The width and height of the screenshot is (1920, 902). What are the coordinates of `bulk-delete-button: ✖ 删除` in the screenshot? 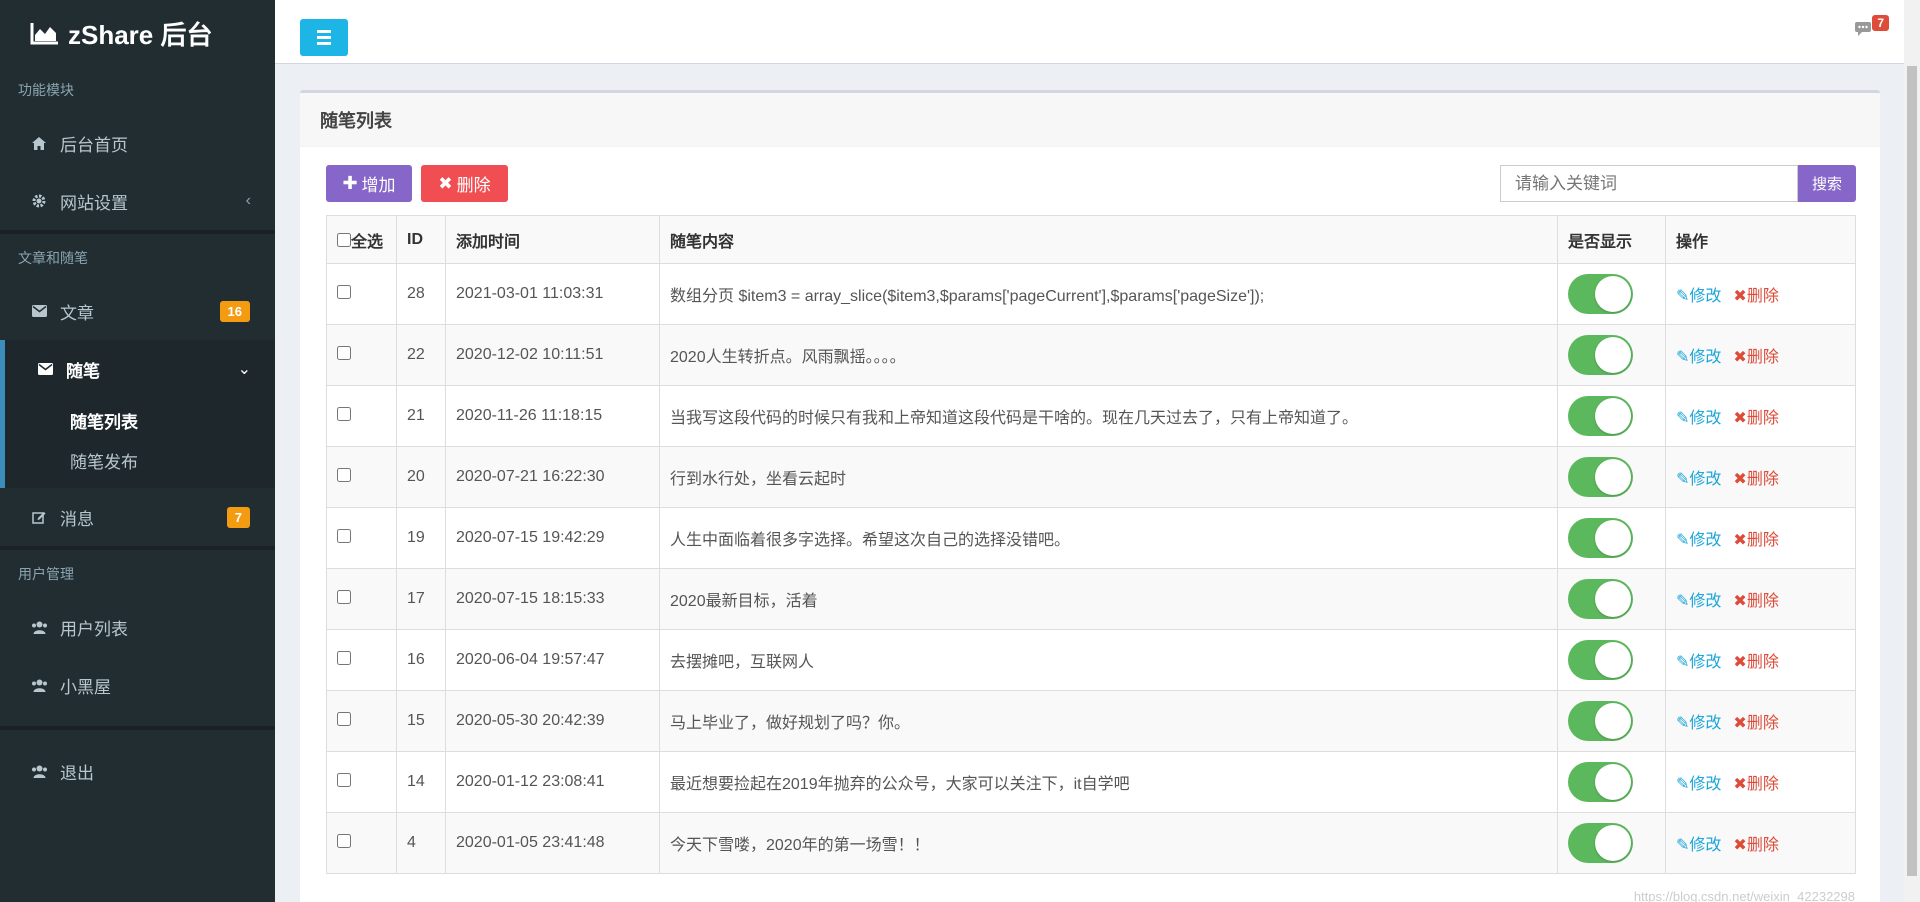 It's located at (464, 183).